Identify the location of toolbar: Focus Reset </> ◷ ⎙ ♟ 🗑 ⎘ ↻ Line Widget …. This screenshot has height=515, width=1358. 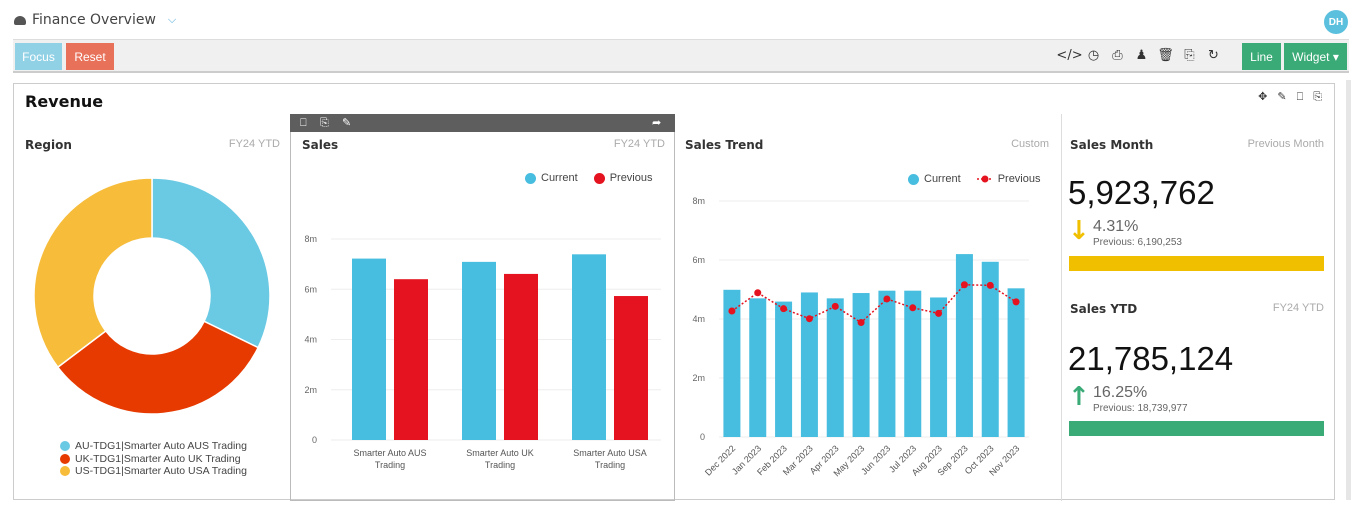
(681, 56).